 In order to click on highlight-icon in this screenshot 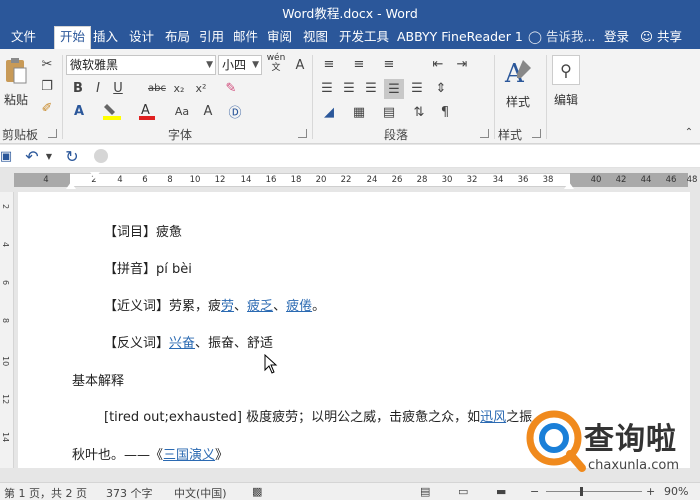, I will do `click(112, 111)`.